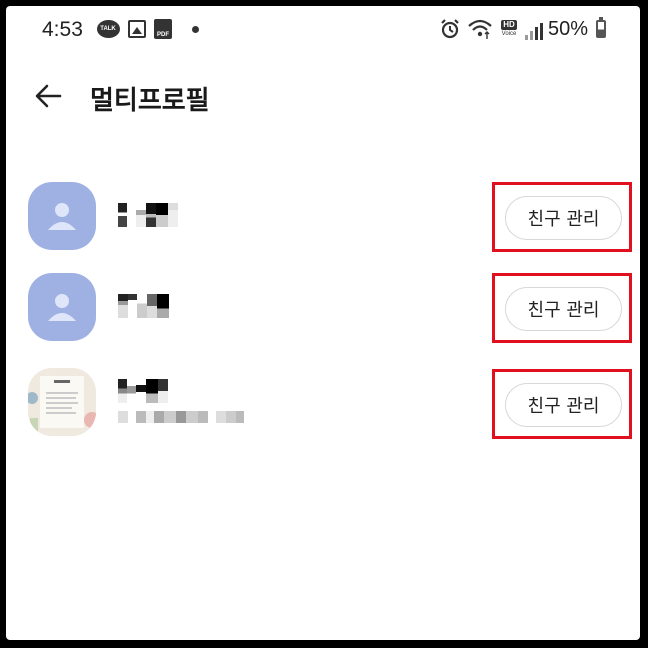 The height and width of the screenshot is (648, 648). I want to click on battery-icon, so click(601, 28).